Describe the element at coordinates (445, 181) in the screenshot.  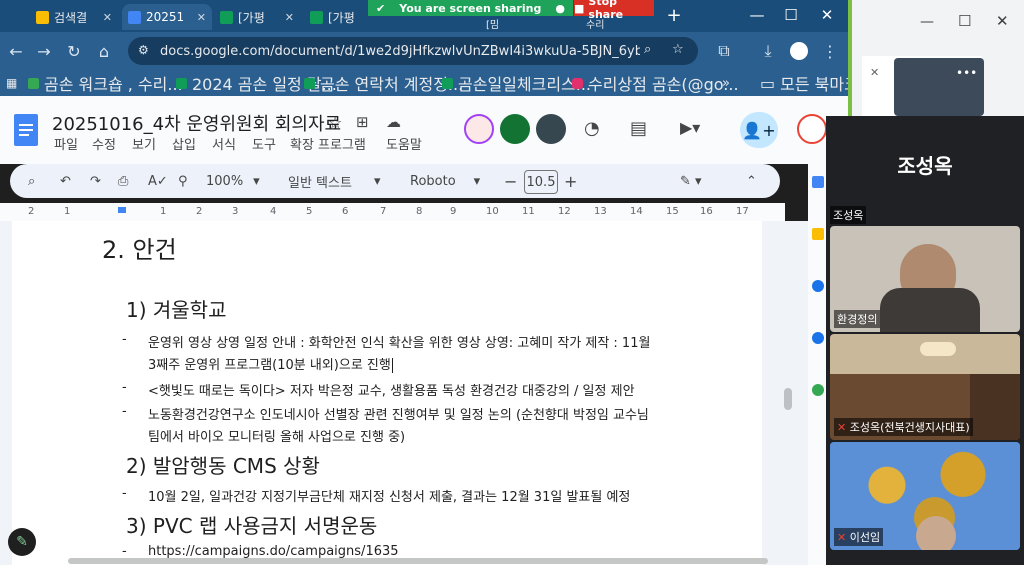
I see `font-select: Roboto ▾` at that location.